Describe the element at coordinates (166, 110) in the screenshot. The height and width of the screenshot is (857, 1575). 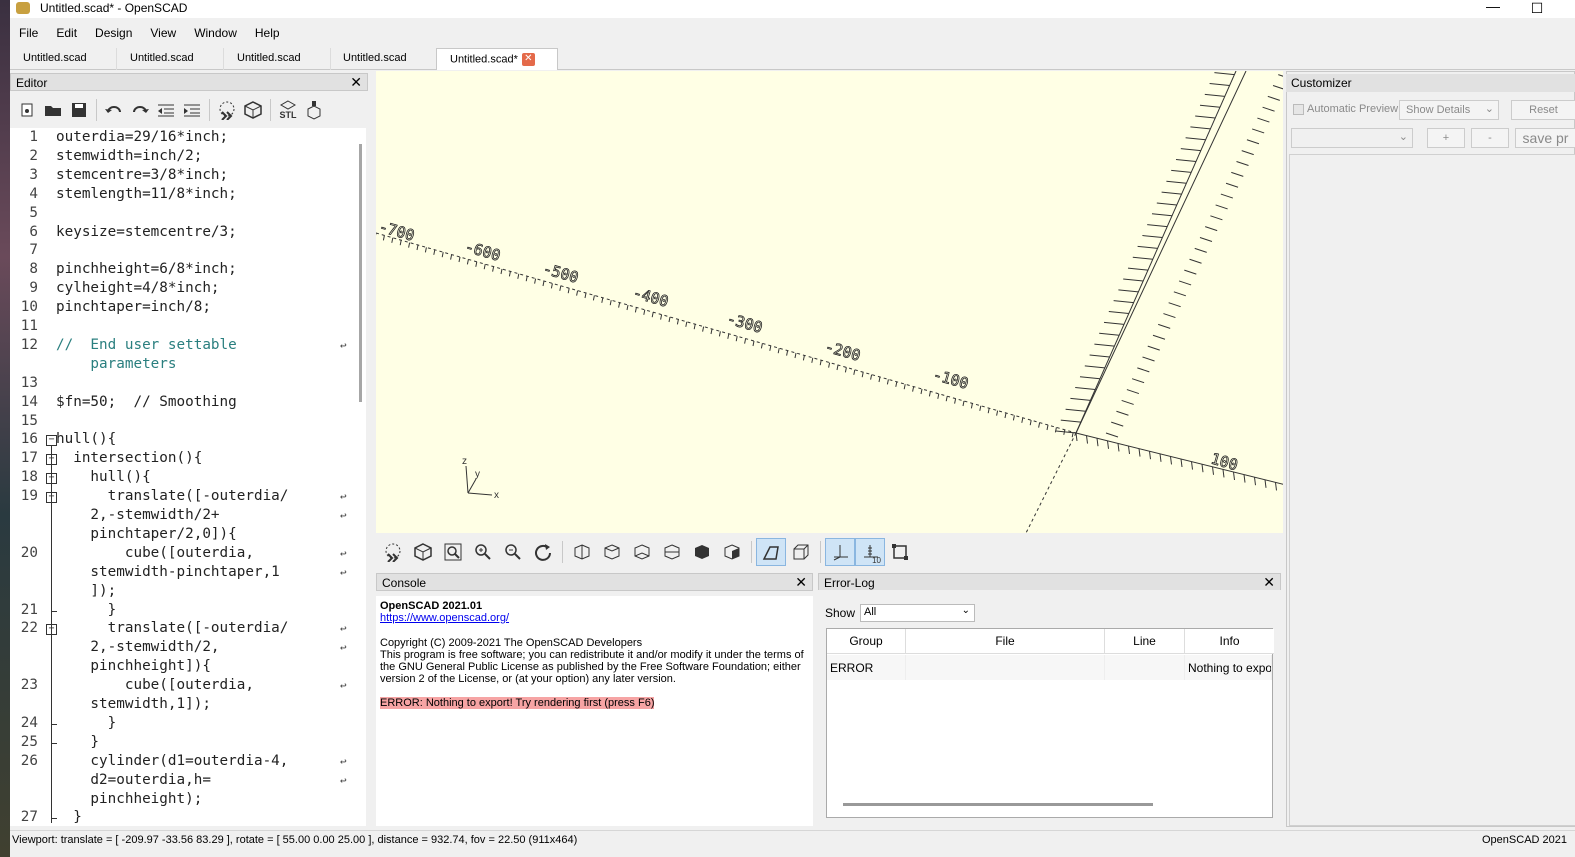
I see `unindent-icon` at that location.